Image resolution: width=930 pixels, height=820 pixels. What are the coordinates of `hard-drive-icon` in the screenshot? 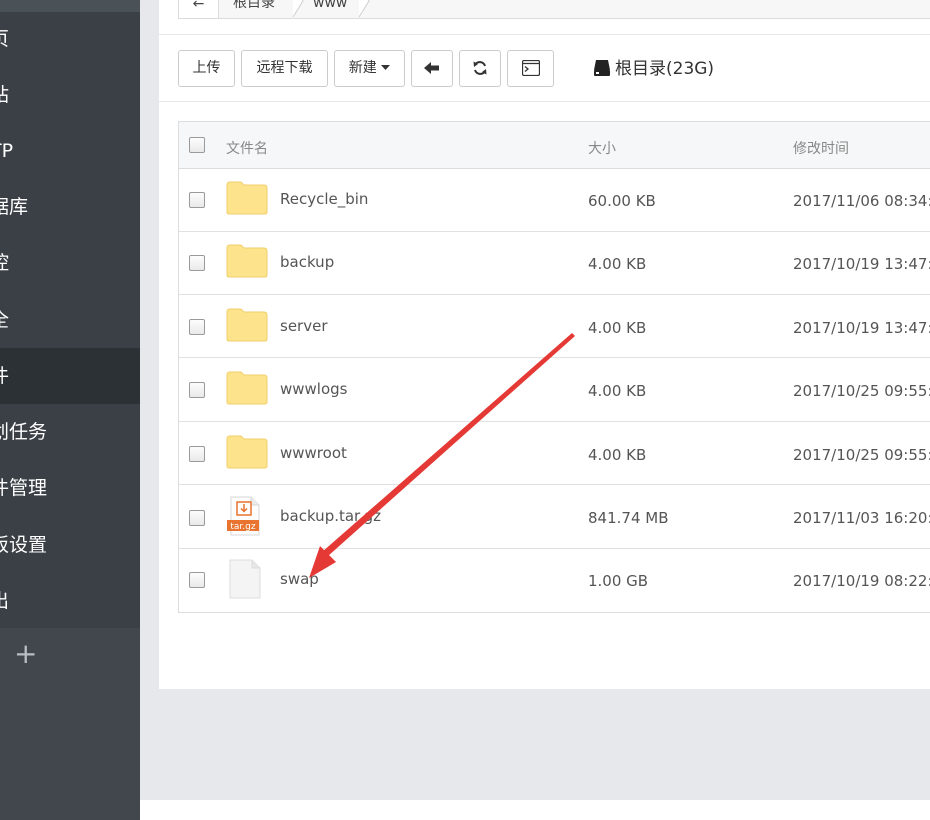 It's located at (602, 68).